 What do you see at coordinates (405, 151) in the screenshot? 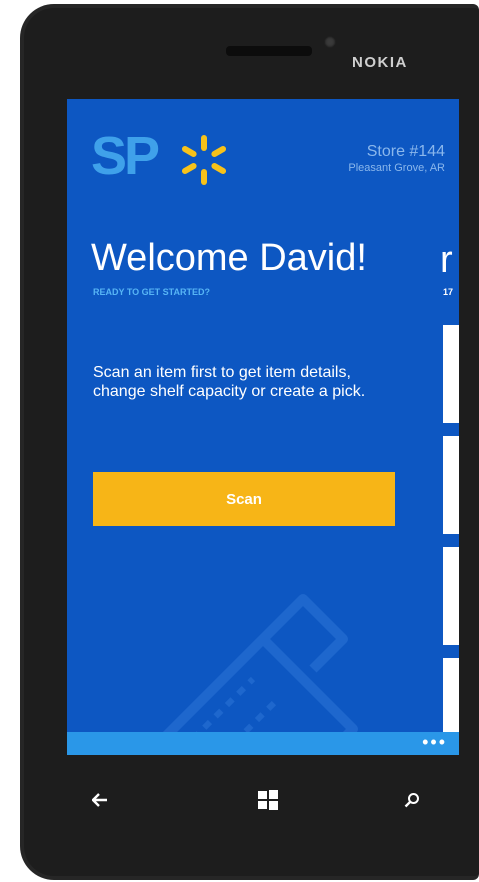
I see `store-number: Store #144` at bounding box center [405, 151].